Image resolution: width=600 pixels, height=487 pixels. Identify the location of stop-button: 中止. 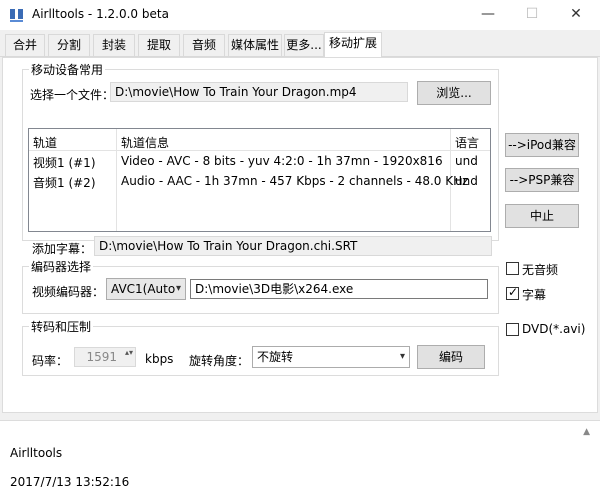
(542, 216).